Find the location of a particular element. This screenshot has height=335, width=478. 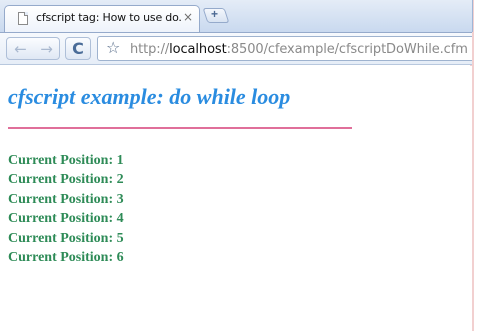

reload-button: C is located at coordinates (78, 48).